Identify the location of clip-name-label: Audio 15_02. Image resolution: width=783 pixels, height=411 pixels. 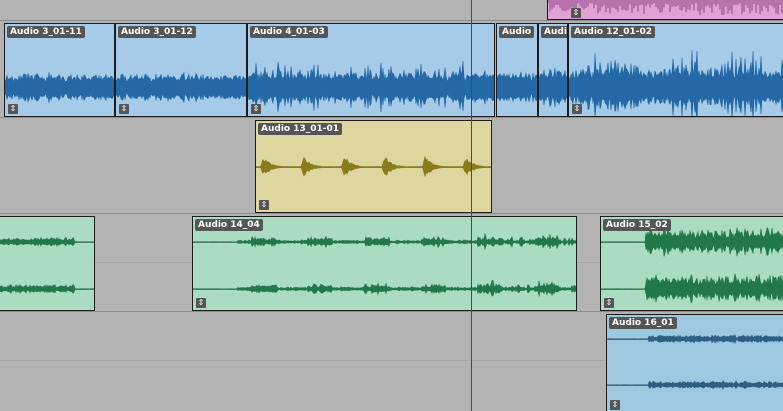
(637, 225).